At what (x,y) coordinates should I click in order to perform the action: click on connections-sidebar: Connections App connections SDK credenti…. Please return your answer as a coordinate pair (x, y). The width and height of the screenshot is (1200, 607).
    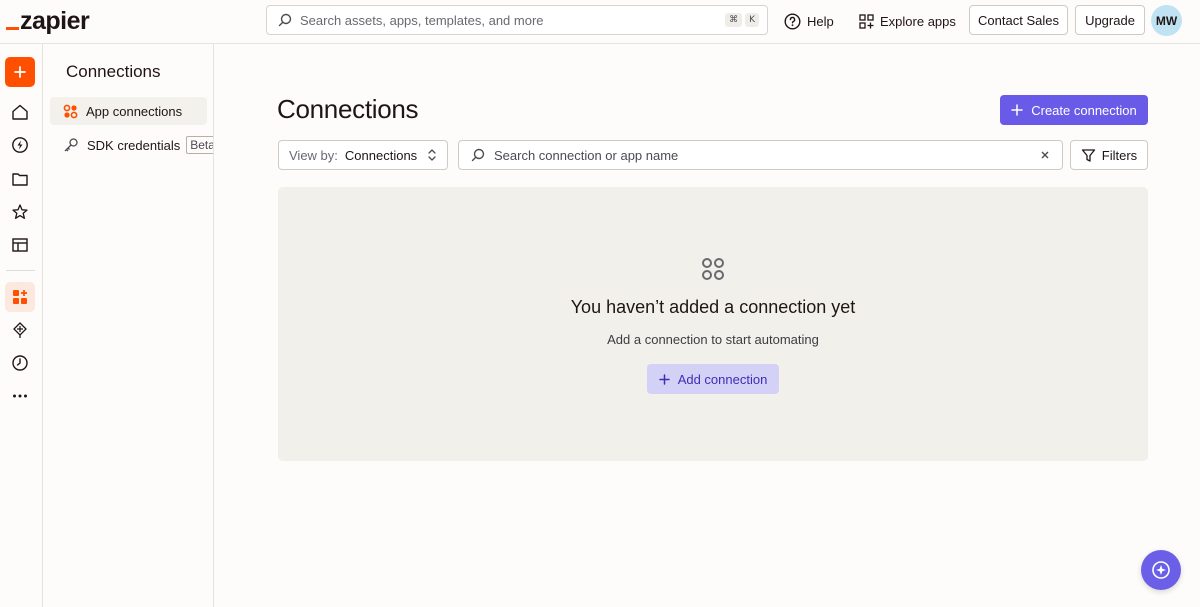
    Looking at the image, I should click on (128, 325).